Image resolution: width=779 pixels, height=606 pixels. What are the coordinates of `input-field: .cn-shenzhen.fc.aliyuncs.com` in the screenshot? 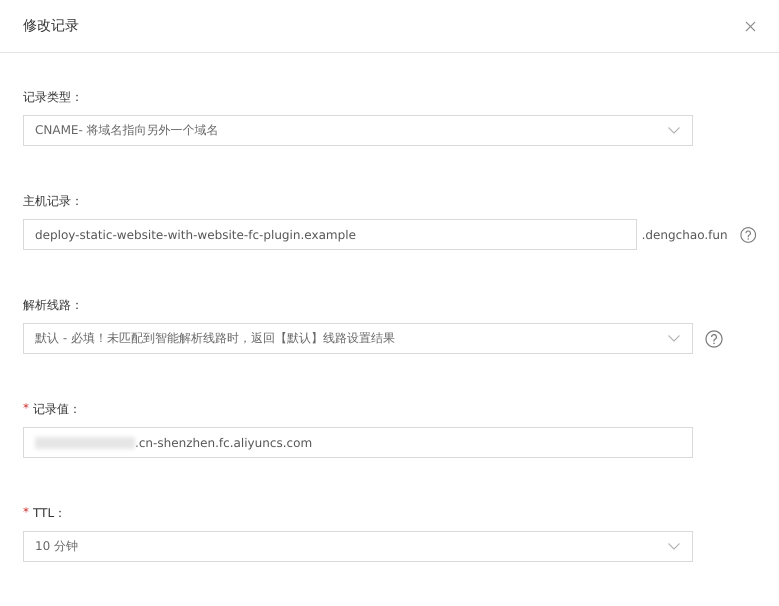 It's located at (358, 442).